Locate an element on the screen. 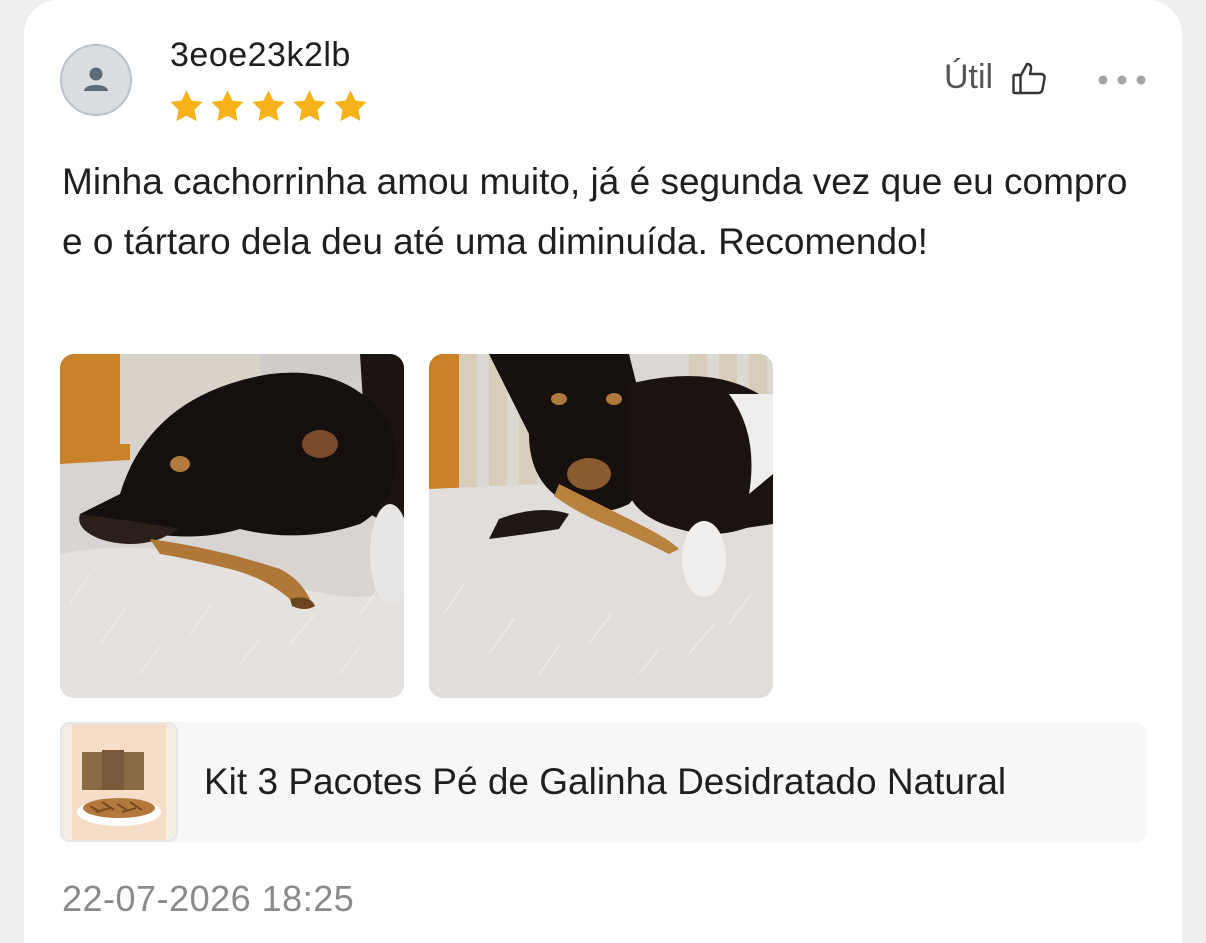  product-thumbnail is located at coordinates (119, 782).